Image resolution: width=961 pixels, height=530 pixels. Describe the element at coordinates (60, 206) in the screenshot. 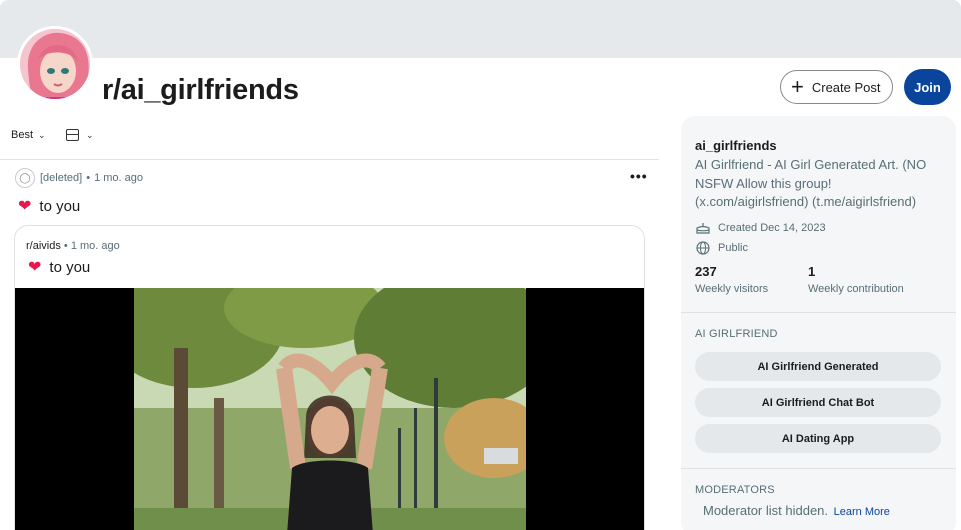

I see `post-title-text: to you` at that location.